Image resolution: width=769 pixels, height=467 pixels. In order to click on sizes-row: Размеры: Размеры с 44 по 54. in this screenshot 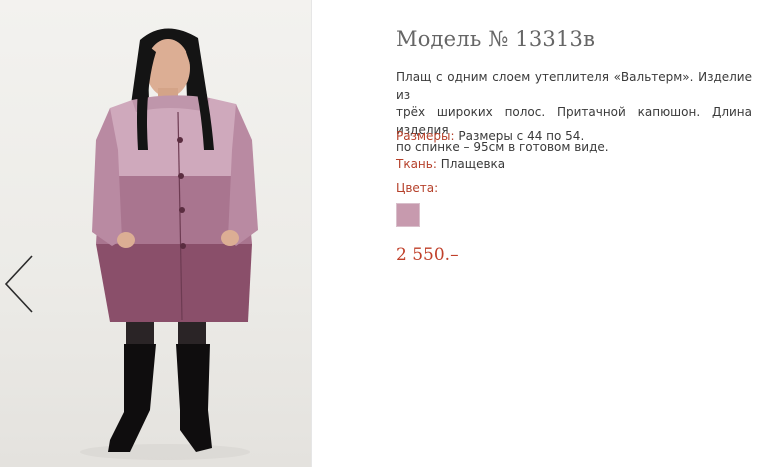, I will do `click(490, 136)`.